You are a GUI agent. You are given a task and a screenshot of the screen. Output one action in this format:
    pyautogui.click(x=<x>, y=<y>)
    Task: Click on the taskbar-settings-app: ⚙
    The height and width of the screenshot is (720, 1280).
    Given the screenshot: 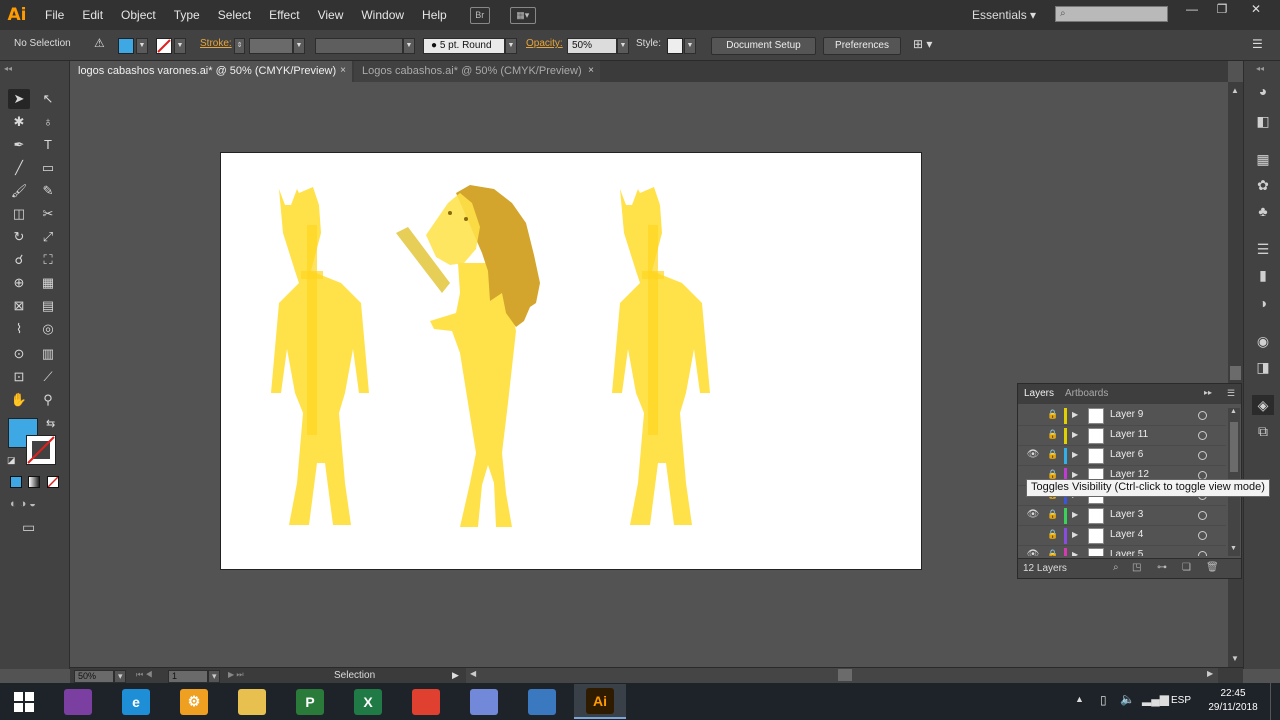 What is the action you would take?
    pyautogui.click(x=194, y=701)
    